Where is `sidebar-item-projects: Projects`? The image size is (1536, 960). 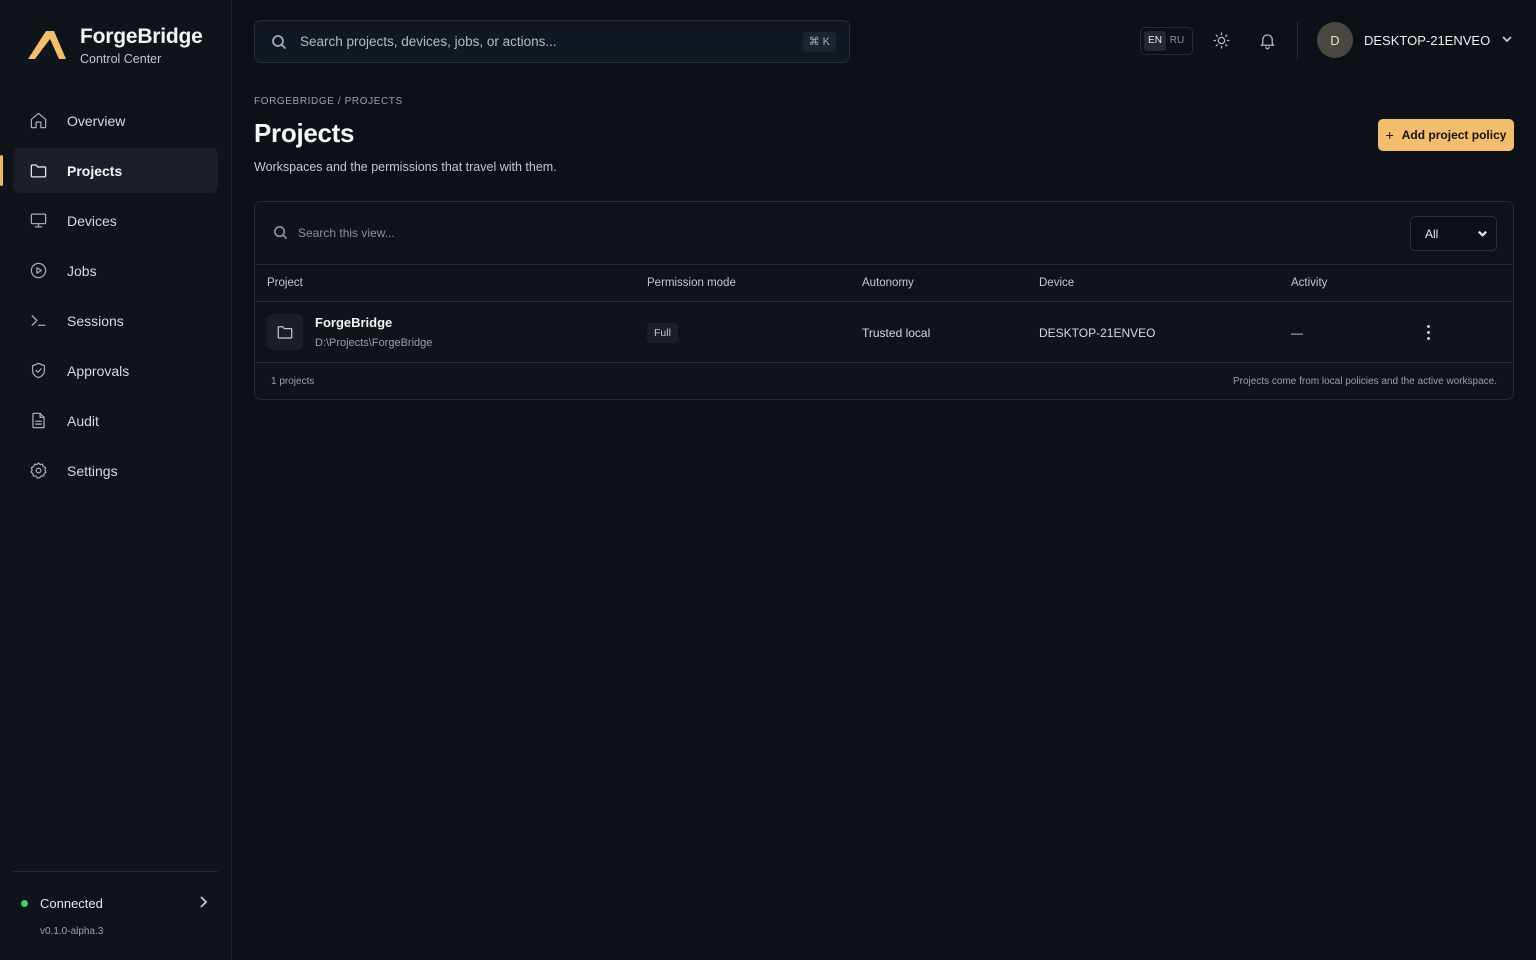 sidebar-item-projects: Projects is located at coordinates (109, 170).